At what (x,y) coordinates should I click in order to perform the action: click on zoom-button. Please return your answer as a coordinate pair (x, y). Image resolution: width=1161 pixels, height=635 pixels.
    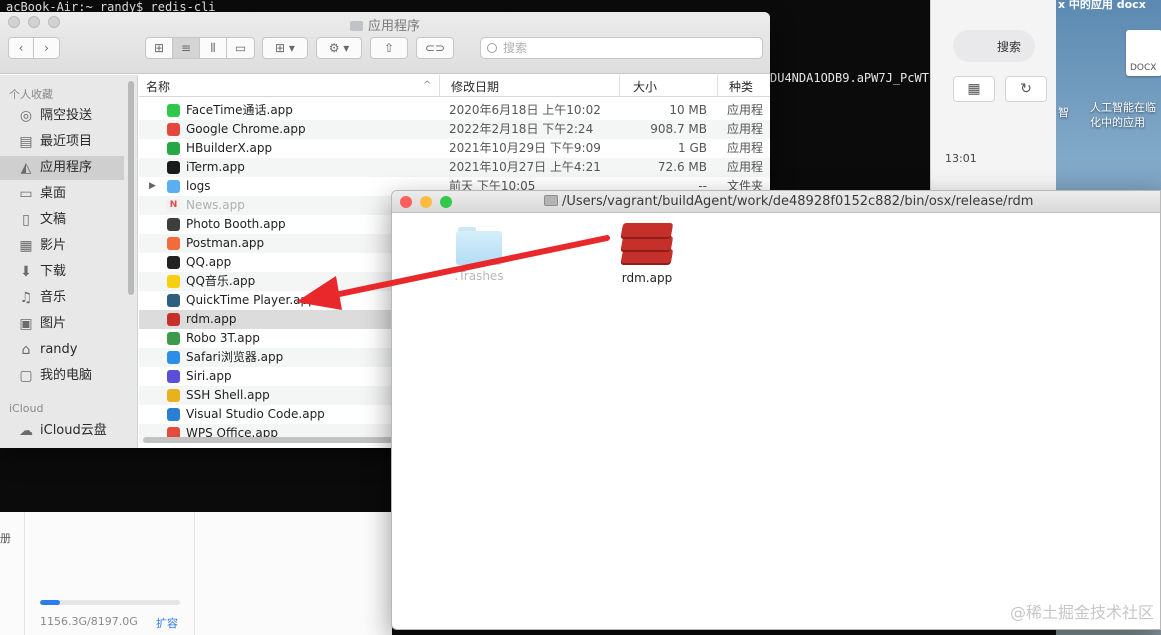
    Looking at the image, I should click on (446, 202).